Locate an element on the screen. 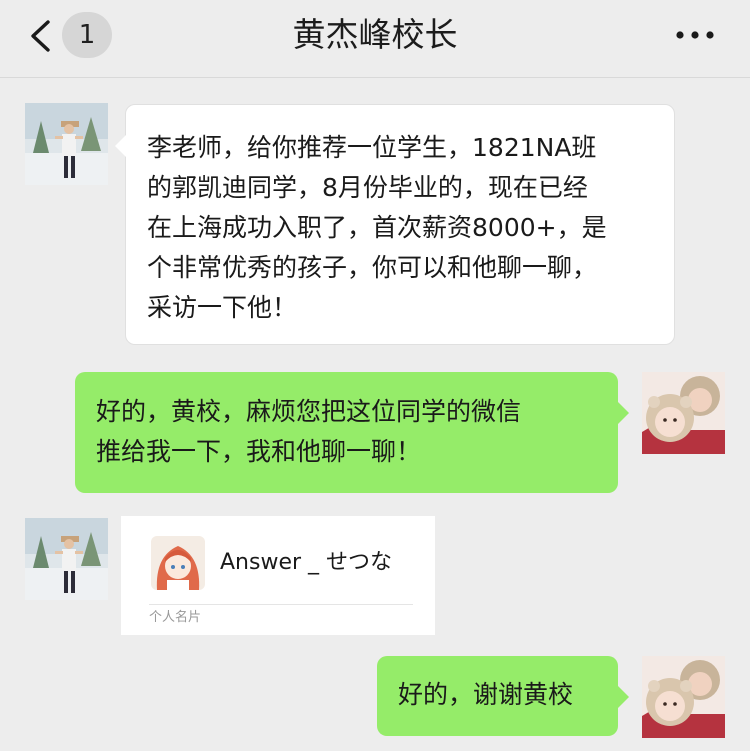 This screenshot has height=751, width=750. message-line: 好的，黄校，麻烦您把这位同学的微信 is located at coordinates (309, 411).